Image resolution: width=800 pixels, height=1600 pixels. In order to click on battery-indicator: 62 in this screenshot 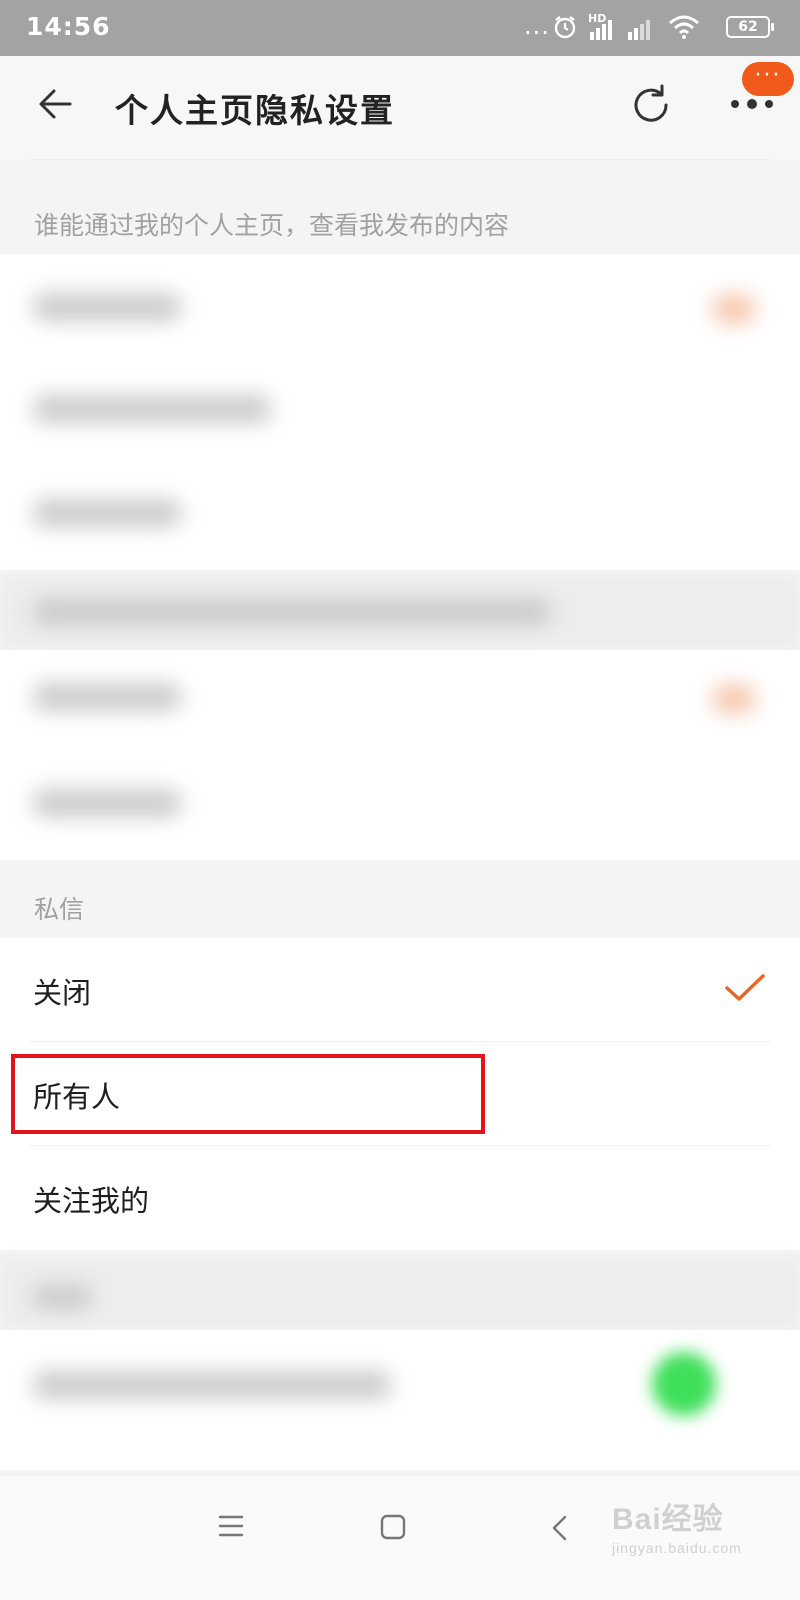, I will do `click(750, 27)`.